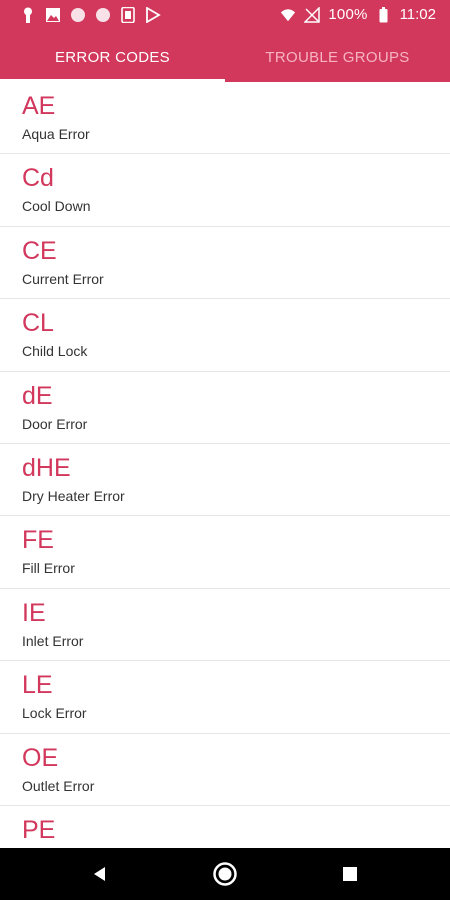  What do you see at coordinates (46, 467) in the screenshot?
I see `error-code: dHE` at bounding box center [46, 467].